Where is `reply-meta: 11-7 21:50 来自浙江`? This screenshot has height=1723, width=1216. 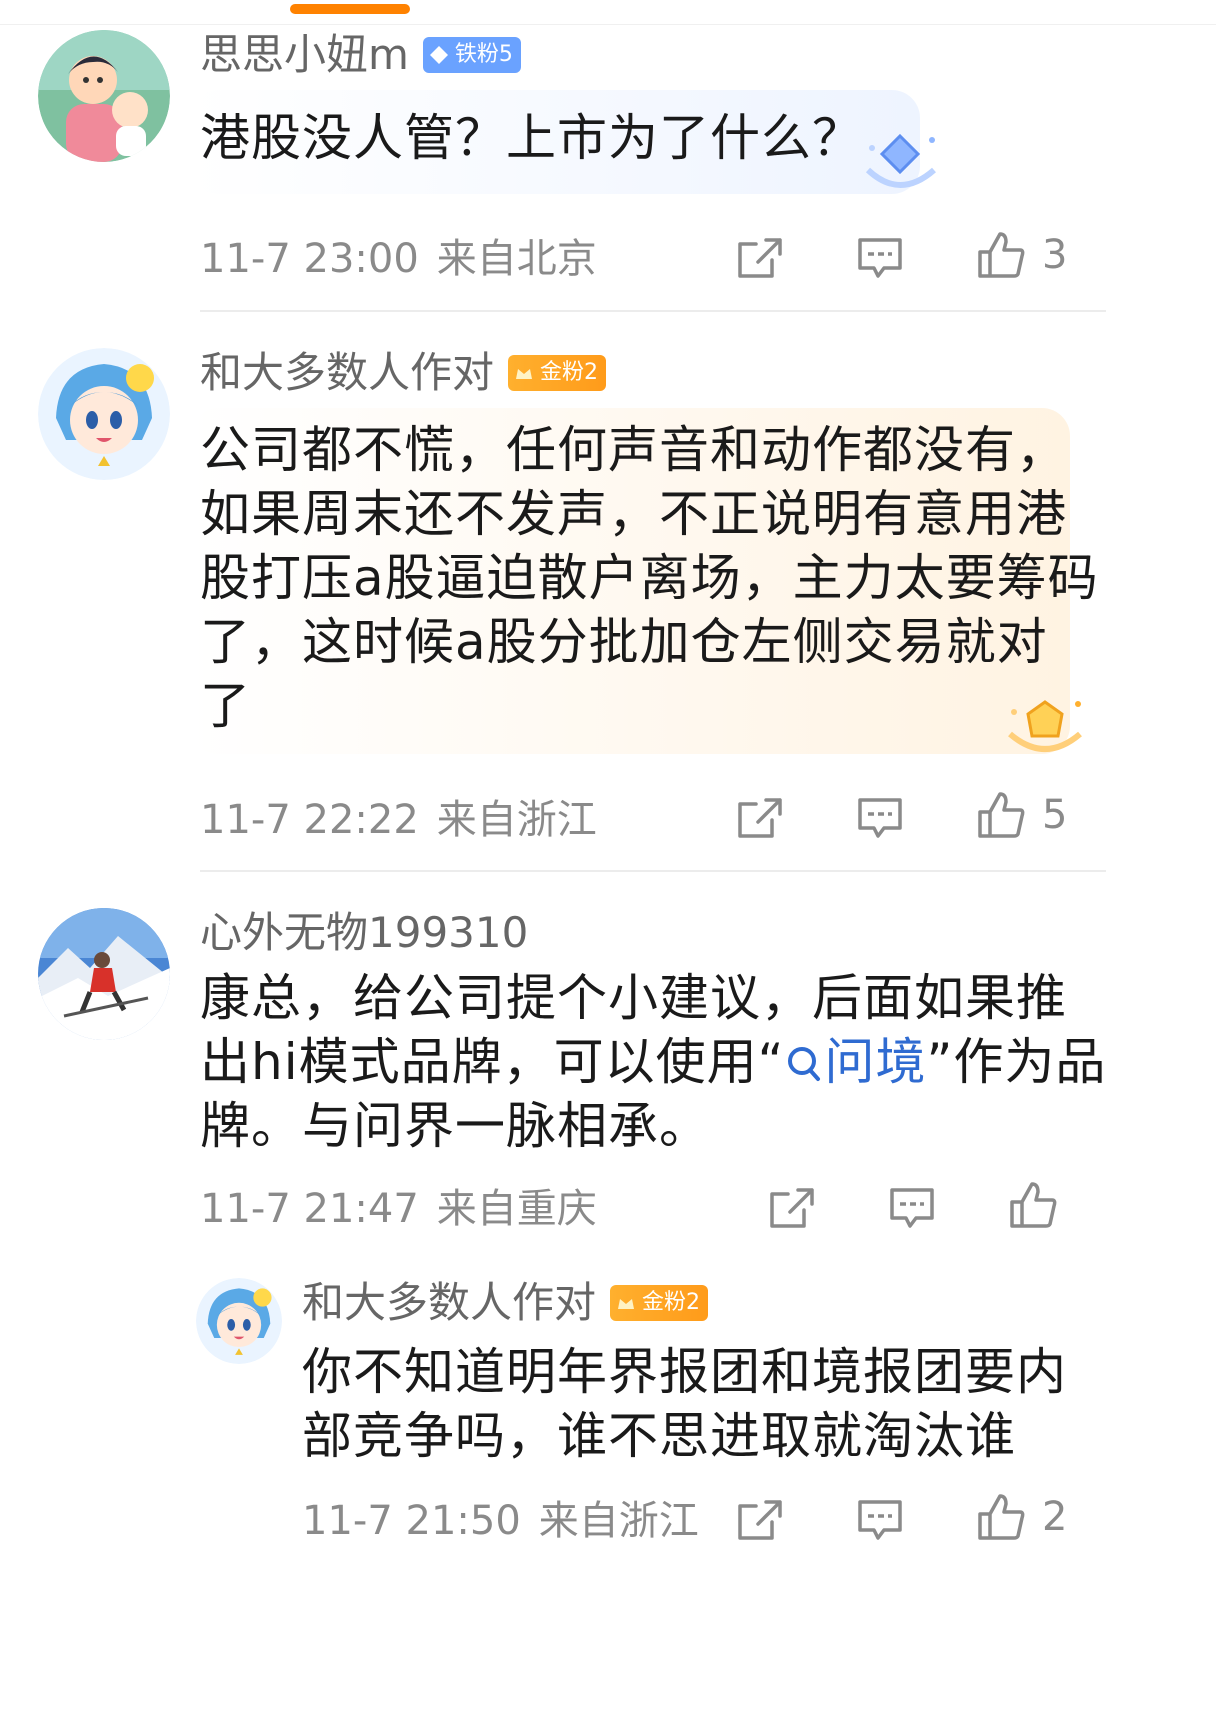
reply-meta: 11-7 21:50 来自浙江 is located at coordinates (500, 1521).